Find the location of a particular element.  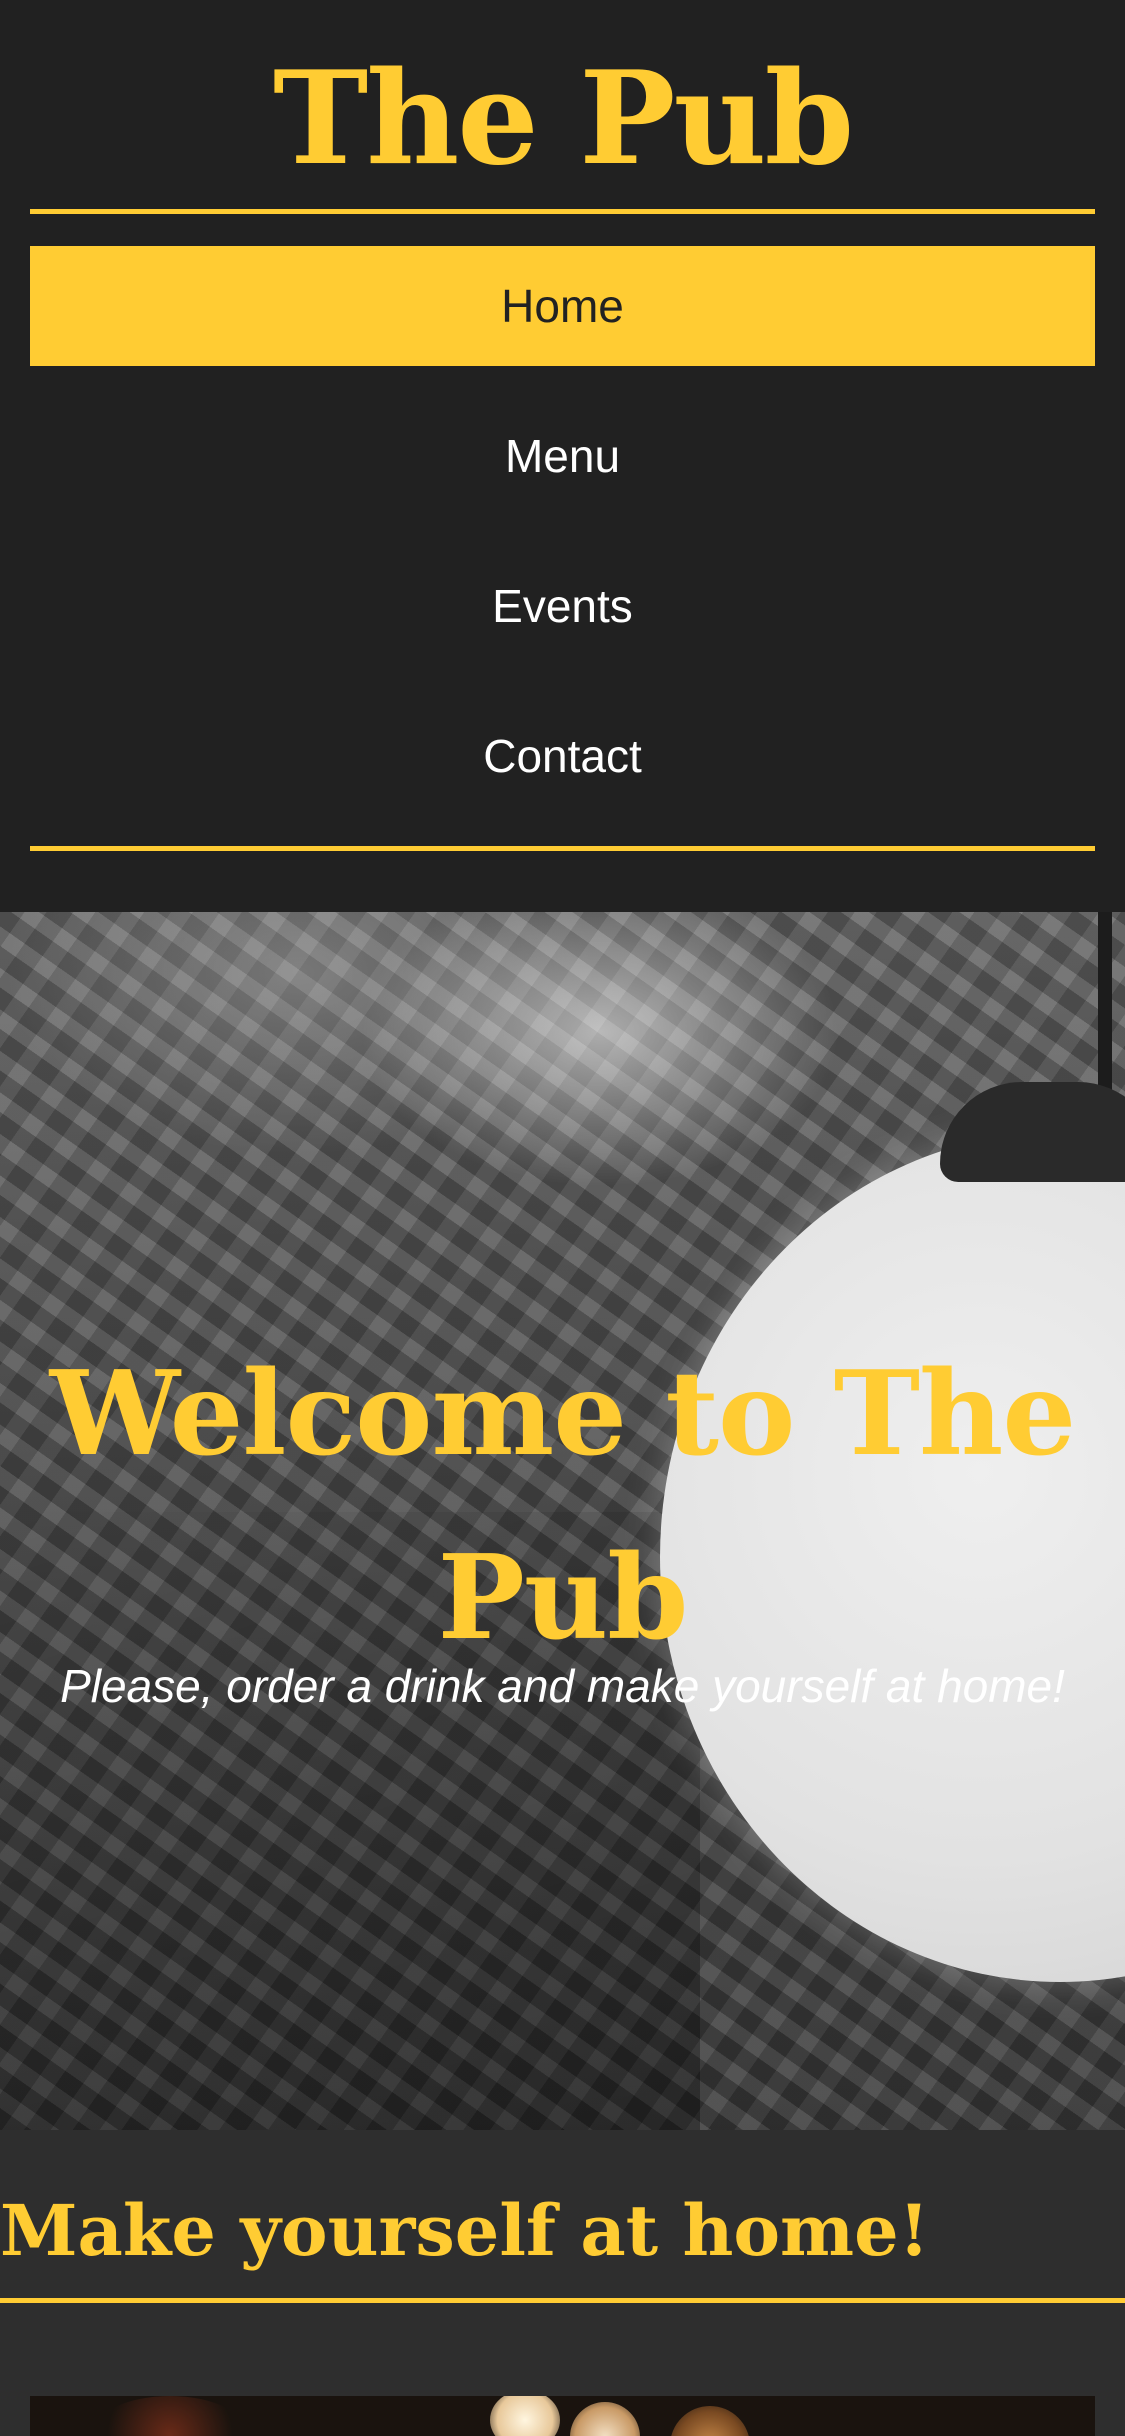

hero-heading: Welcome to The Pub is located at coordinates (562, 1506).